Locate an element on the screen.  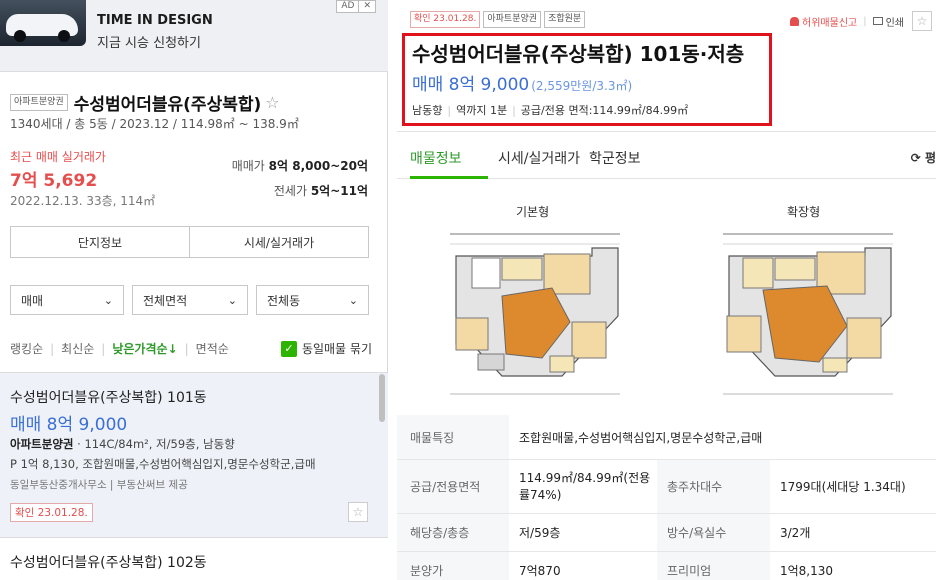
detail-area: 공급/전용 면적:114.99㎡/84.99㎡ is located at coordinates (604, 110).